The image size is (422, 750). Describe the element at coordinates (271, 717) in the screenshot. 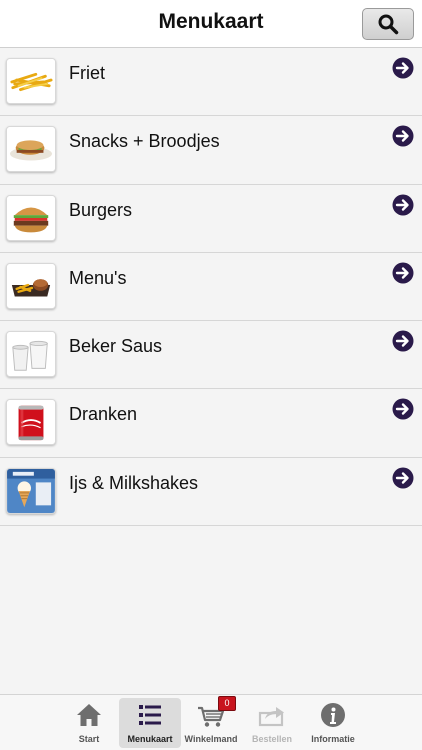

I see `share-icon` at that location.